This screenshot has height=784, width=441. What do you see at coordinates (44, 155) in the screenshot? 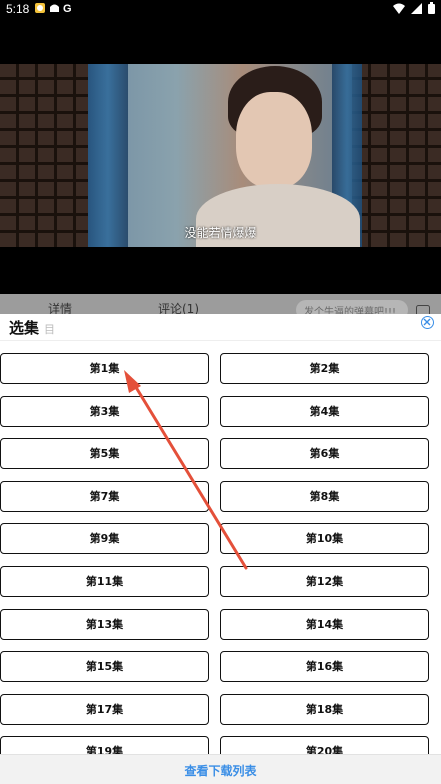
I see `window-lattice-left` at bounding box center [44, 155].